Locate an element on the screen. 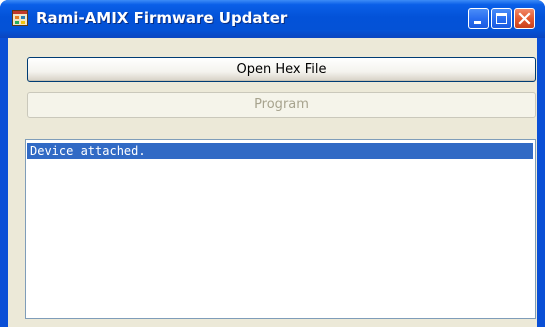 The width and height of the screenshot is (545, 327). close-icon is located at coordinates (524, 18).